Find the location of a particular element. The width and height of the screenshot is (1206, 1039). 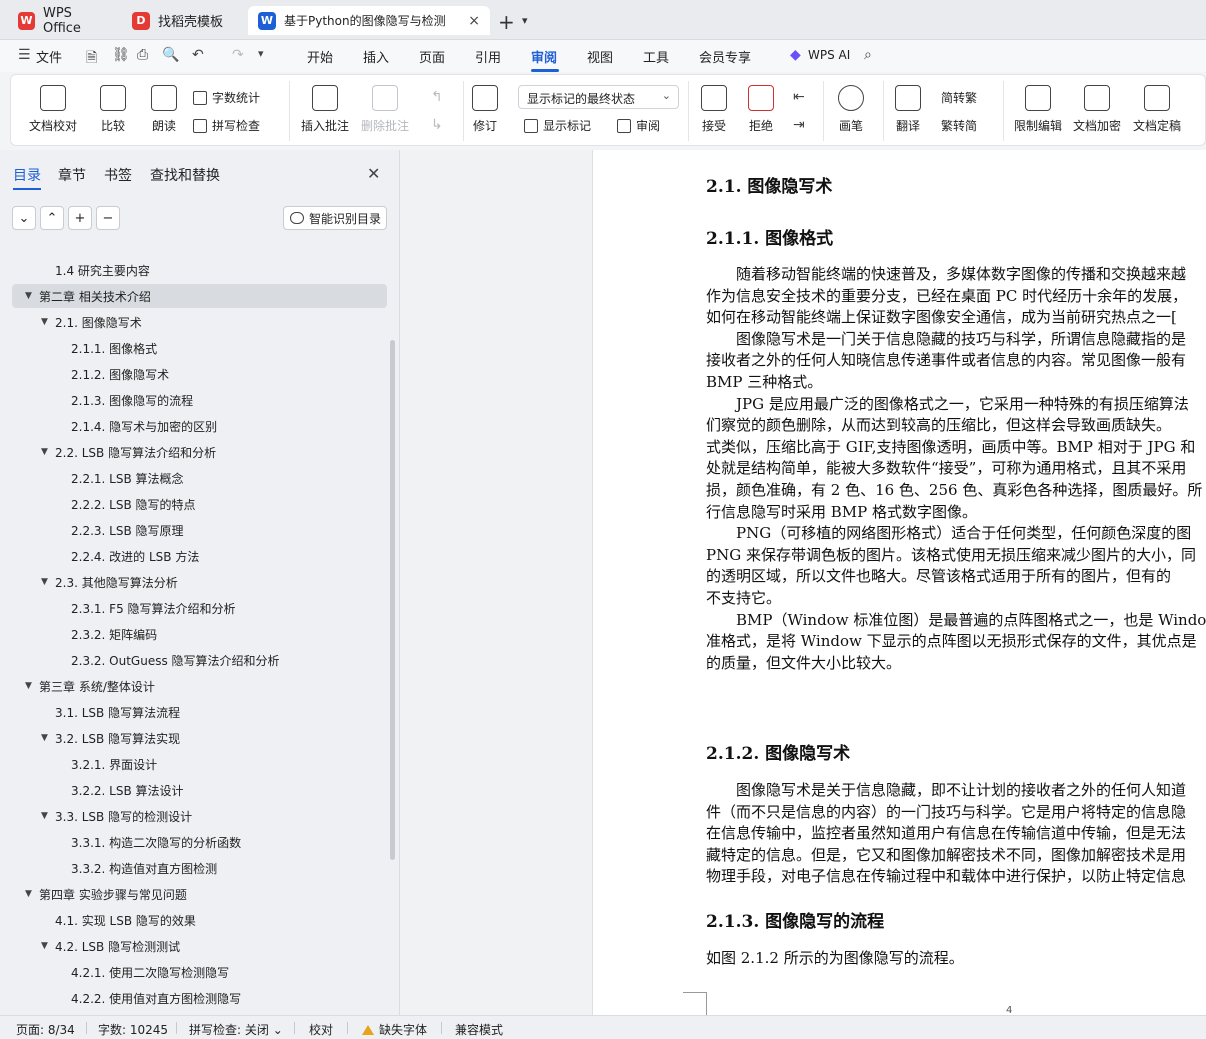

simplified-to-traditional-button: 简转繁 is located at coordinates (959, 97).